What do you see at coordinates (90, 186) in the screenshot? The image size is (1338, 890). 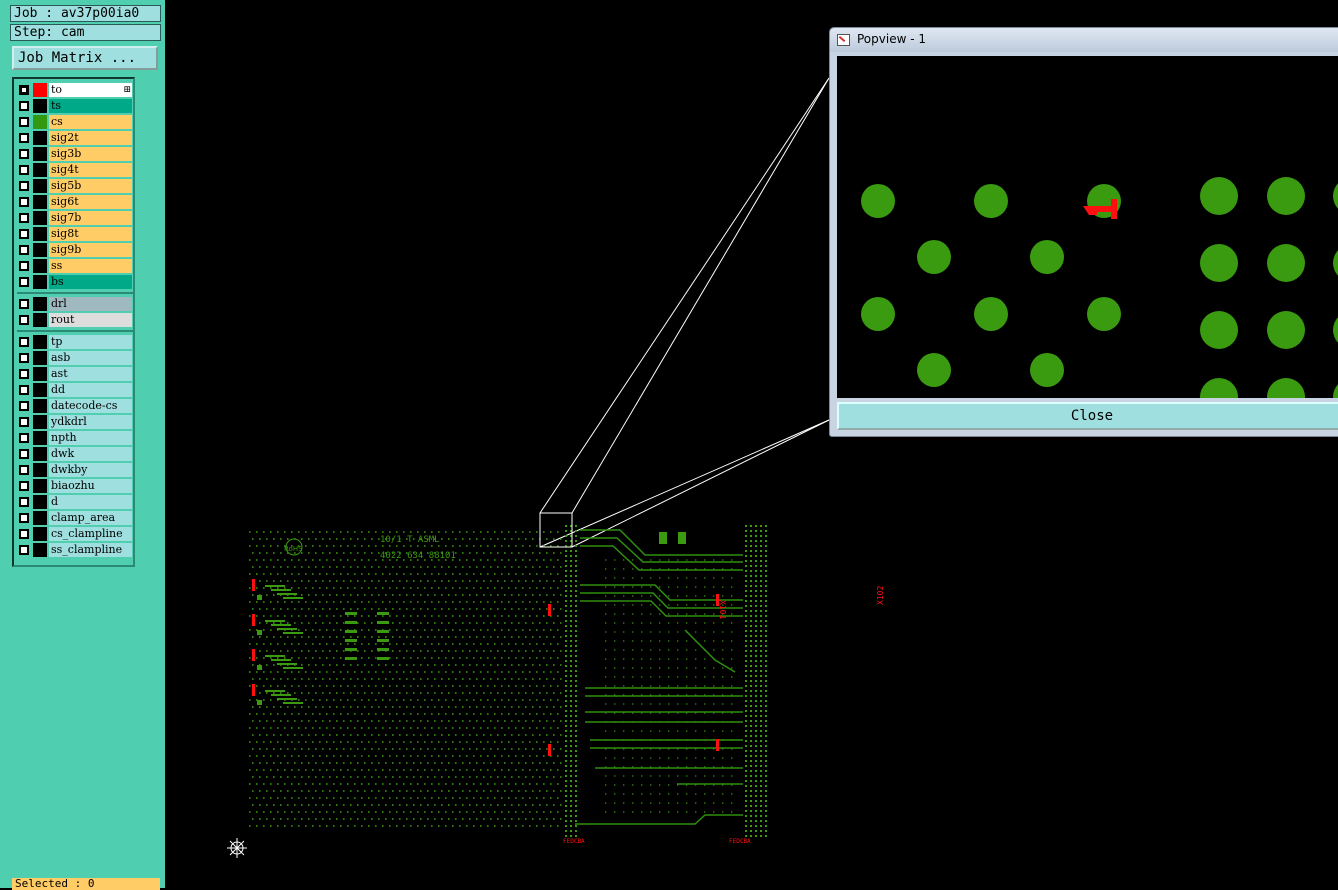 I see `layer-name: sig5b` at bounding box center [90, 186].